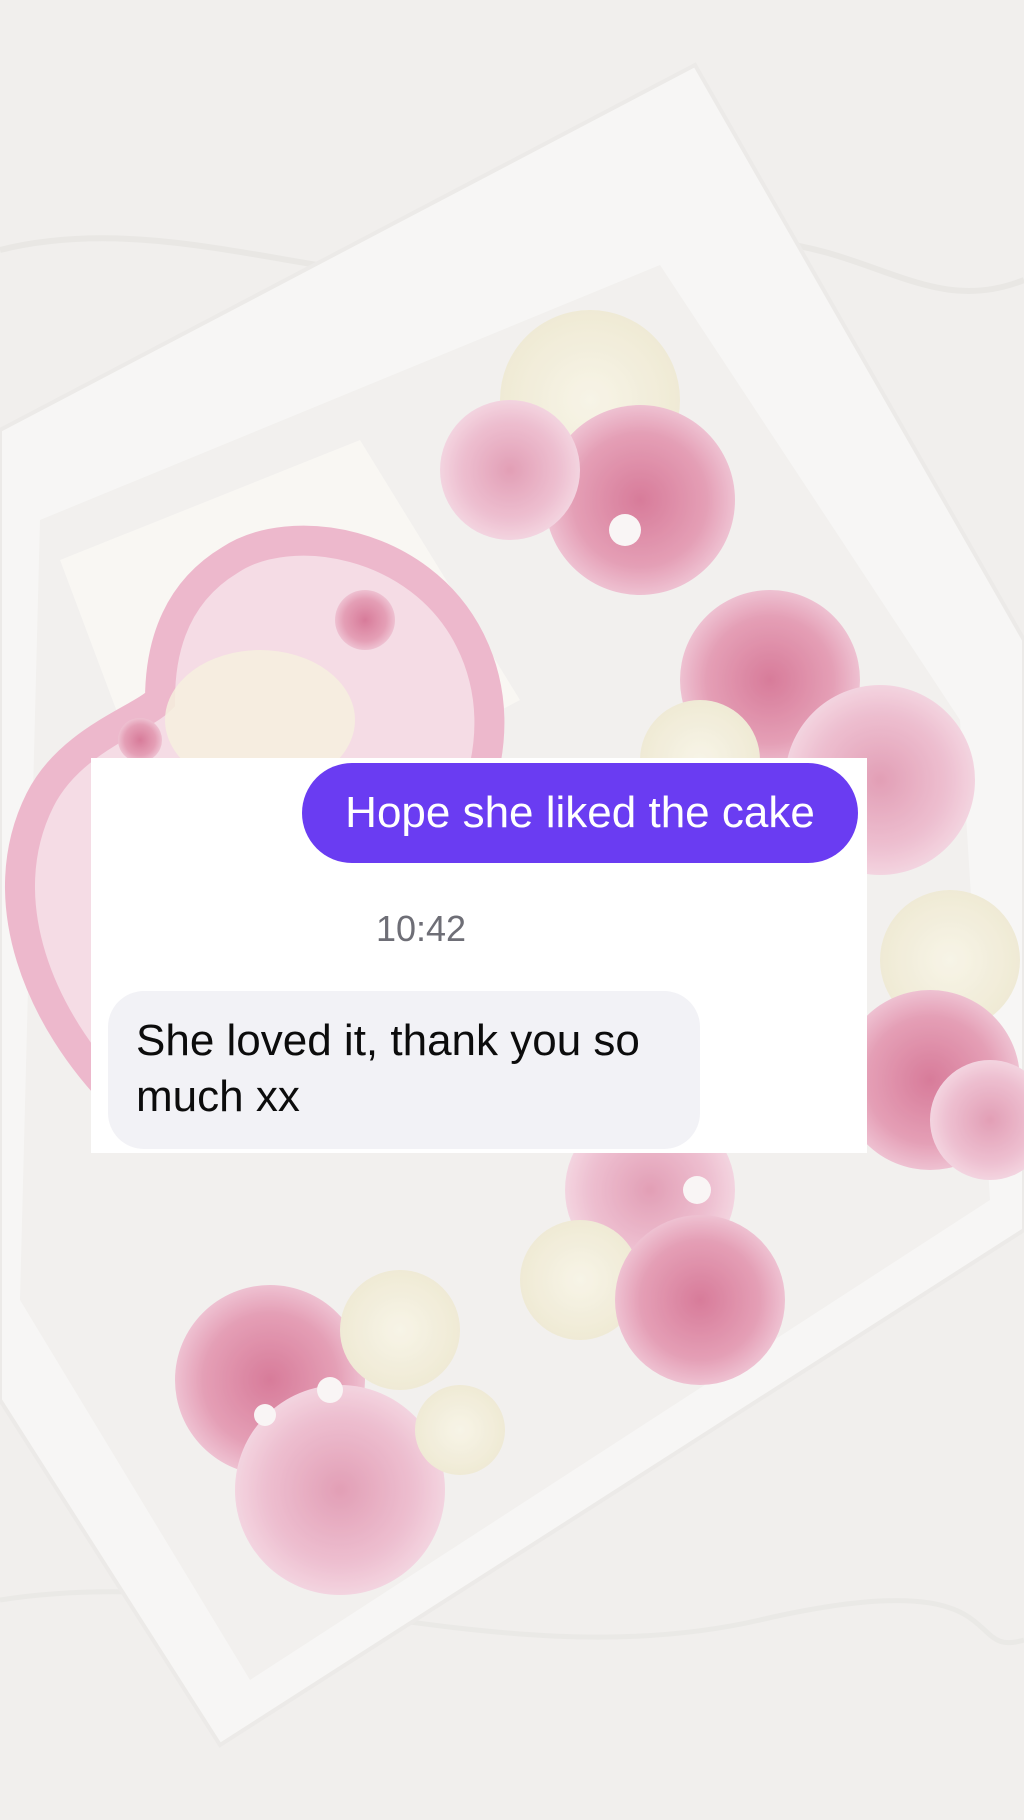 The height and width of the screenshot is (1820, 1024). What do you see at coordinates (404, 1070) in the screenshot?
I see `incoming-message-bubble: She loved it, thank you so much xx` at bounding box center [404, 1070].